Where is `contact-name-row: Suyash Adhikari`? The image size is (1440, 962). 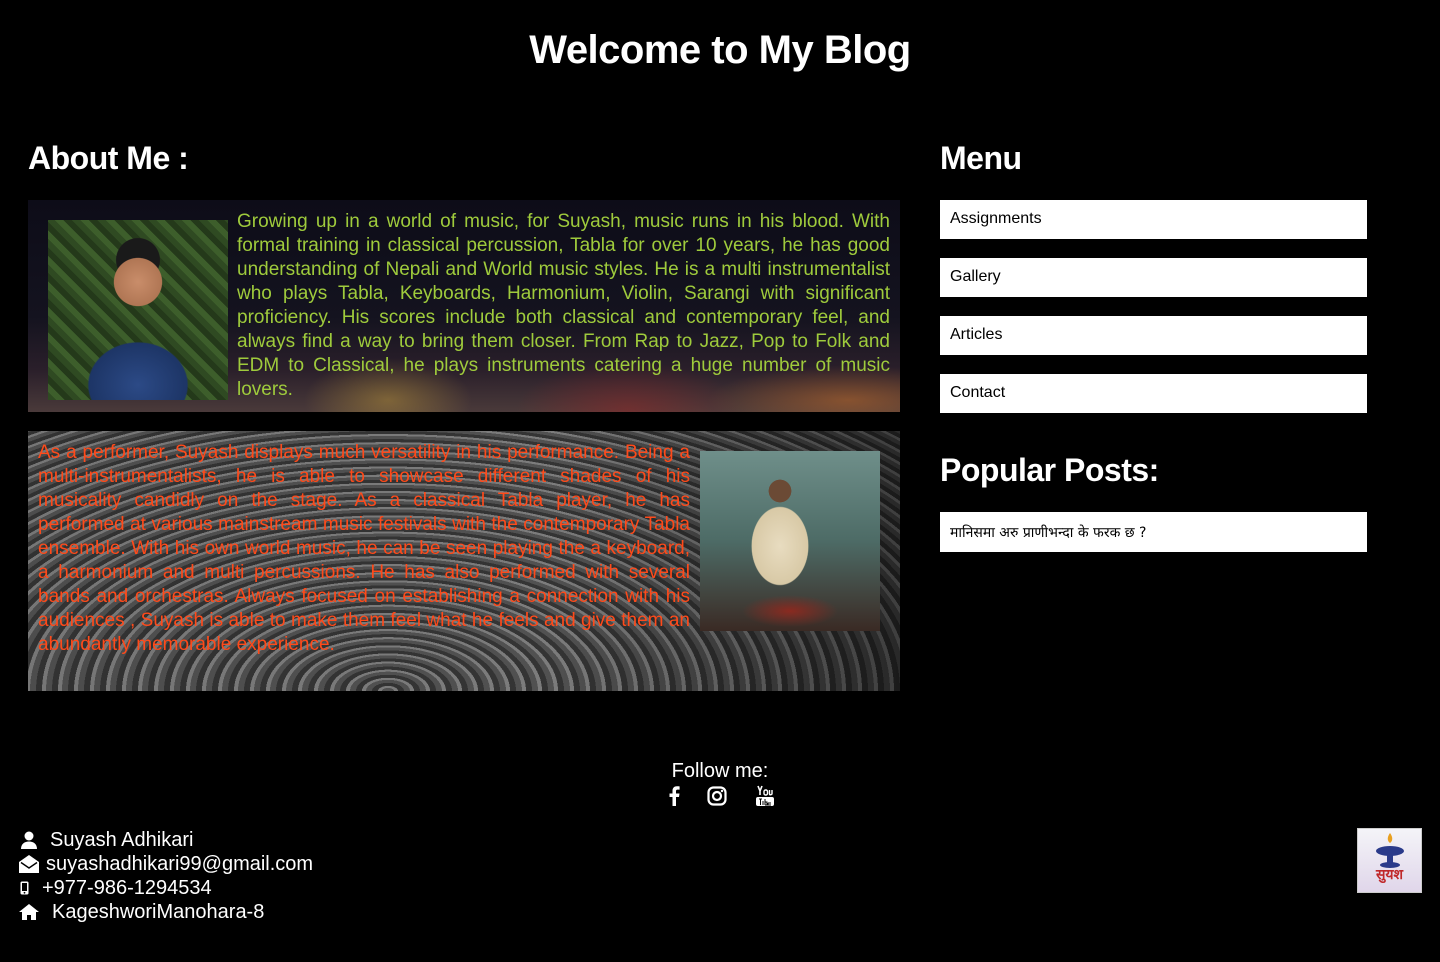
contact-name-row: Suyash Adhikari is located at coordinates (105, 840).